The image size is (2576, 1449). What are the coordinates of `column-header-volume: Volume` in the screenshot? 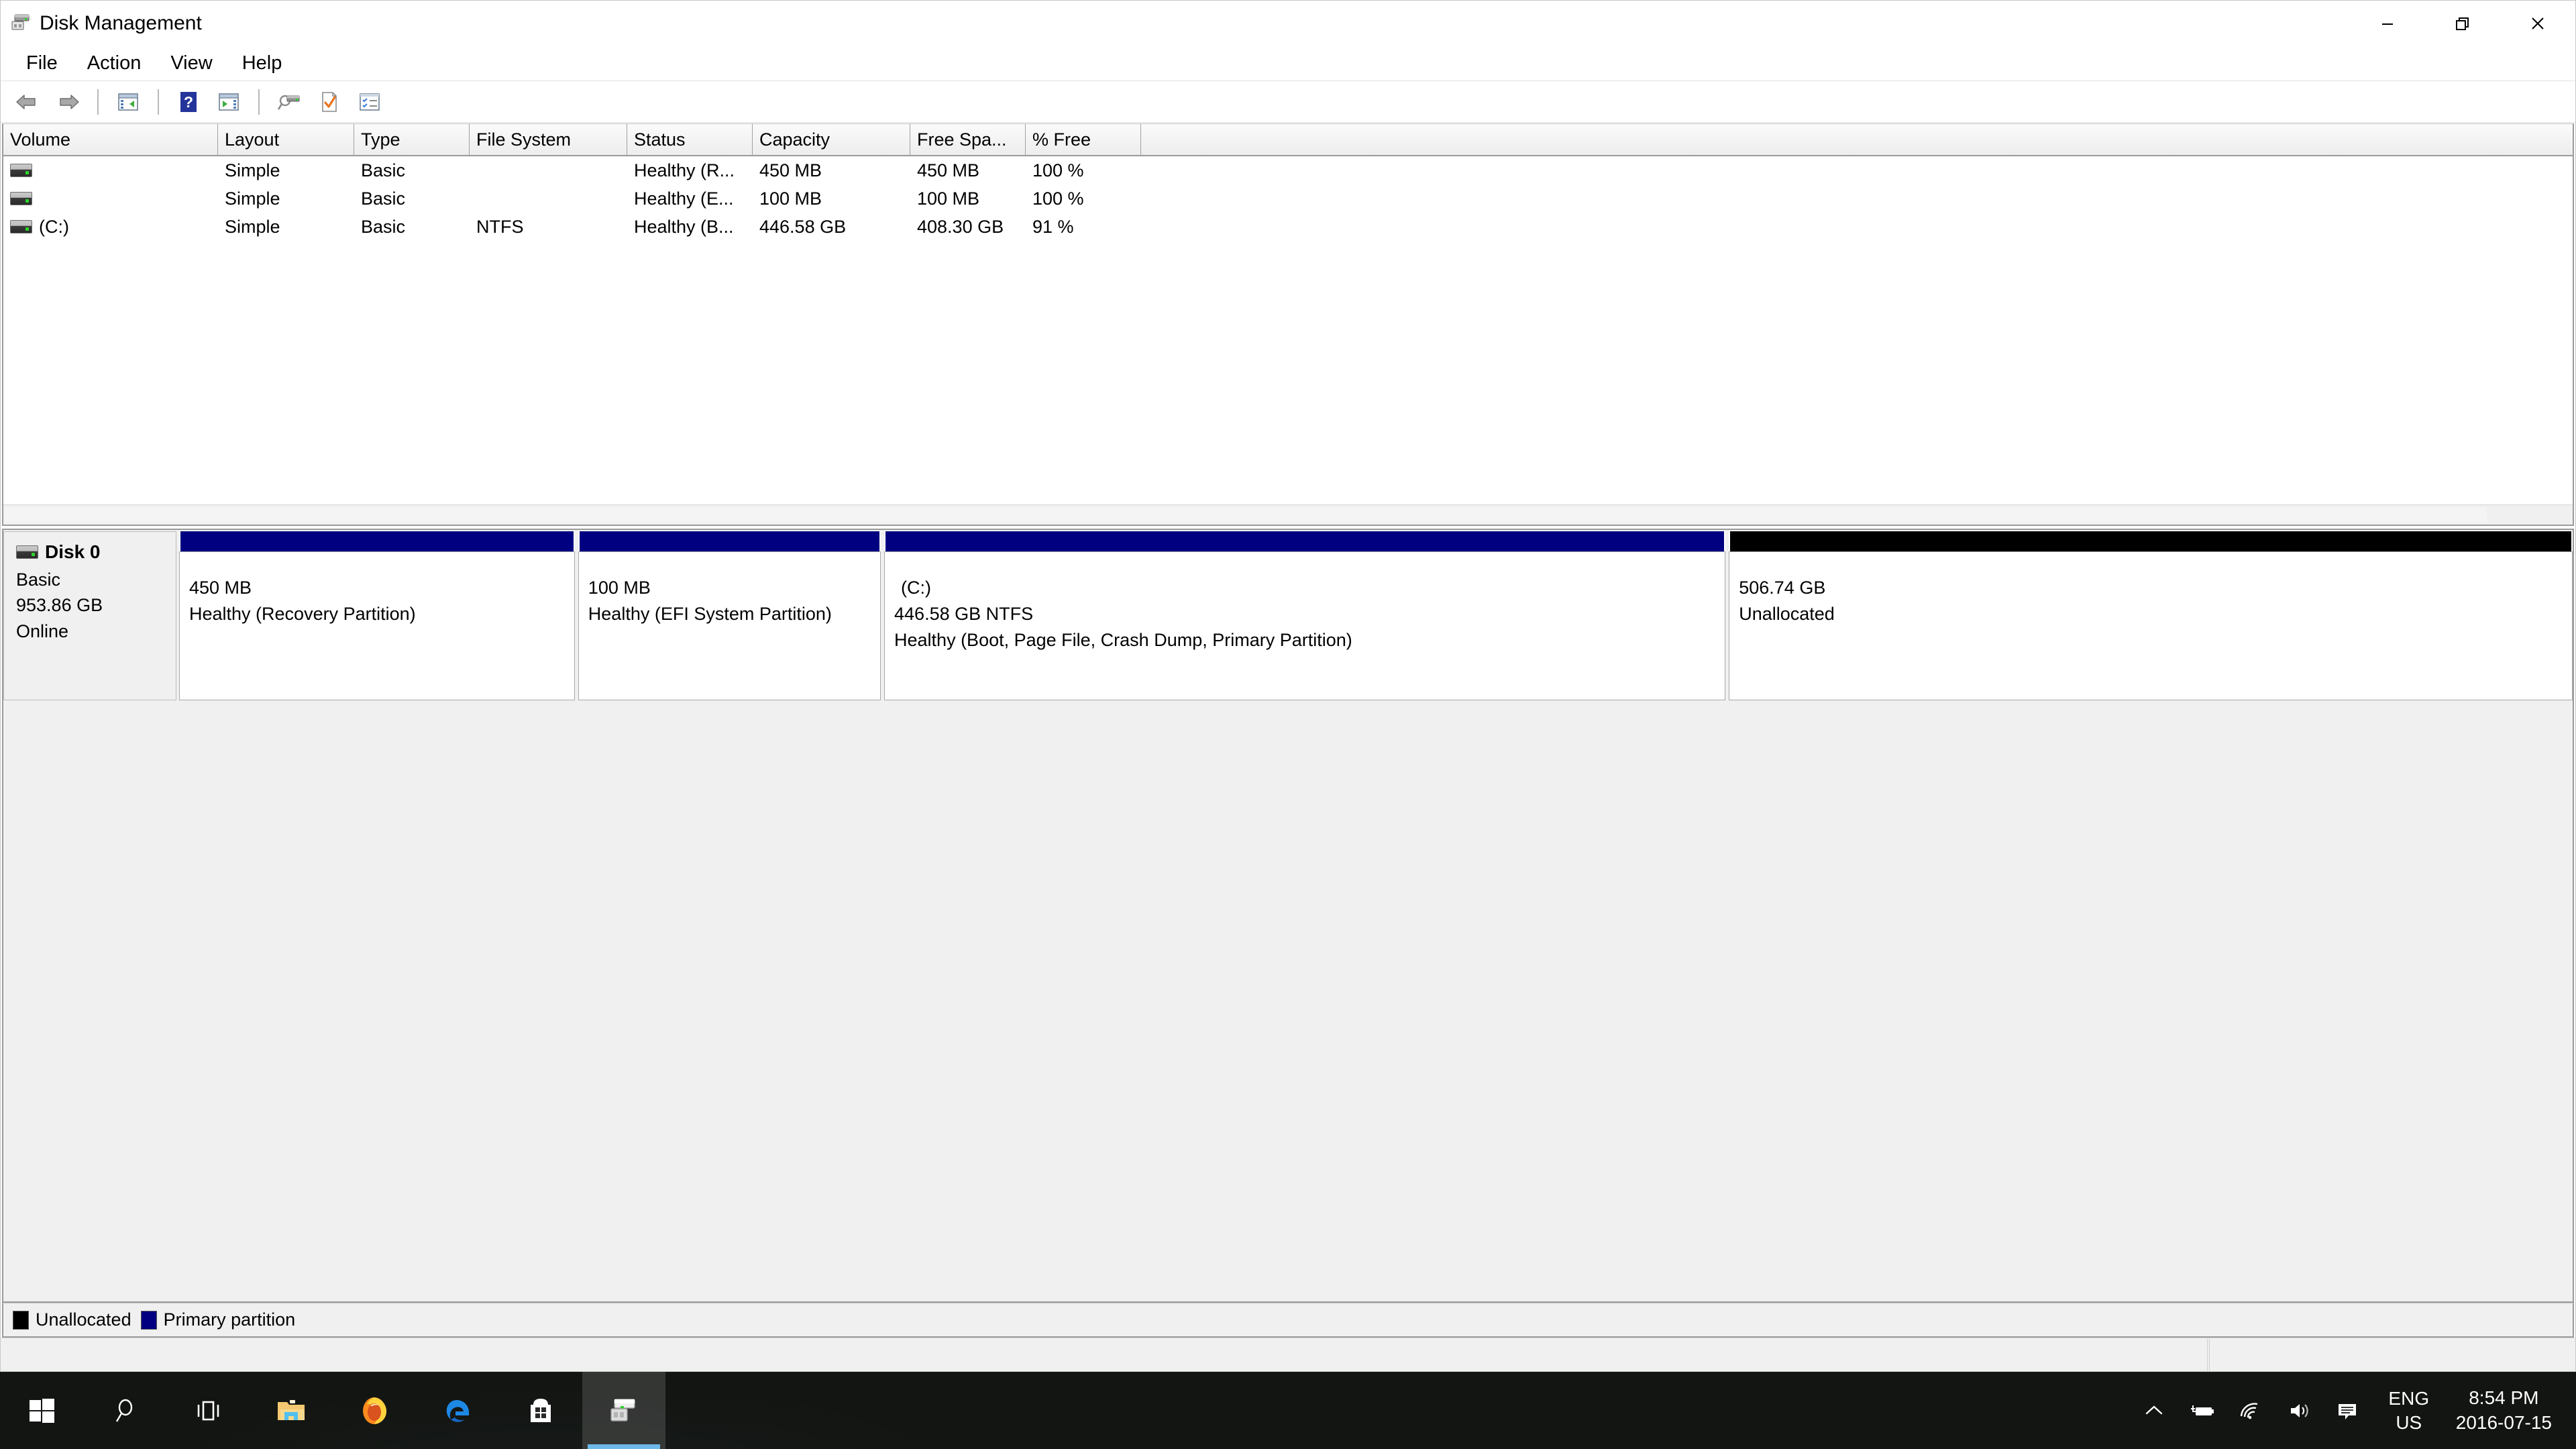 It's located at (110, 140).